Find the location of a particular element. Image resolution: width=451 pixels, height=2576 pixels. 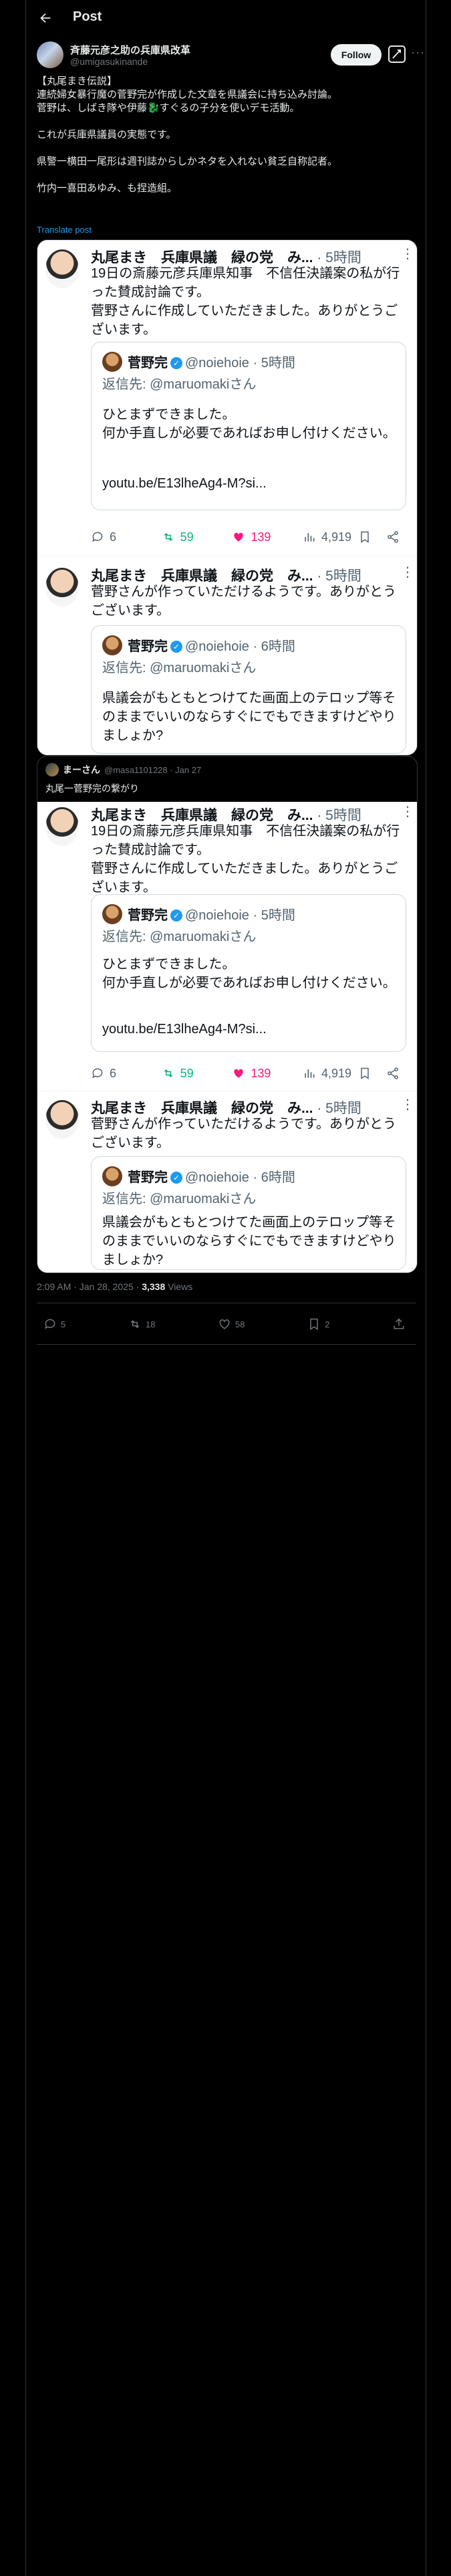

q-card-handle-2: @noiehoie · 6時間 is located at coordinates (240, 1177).